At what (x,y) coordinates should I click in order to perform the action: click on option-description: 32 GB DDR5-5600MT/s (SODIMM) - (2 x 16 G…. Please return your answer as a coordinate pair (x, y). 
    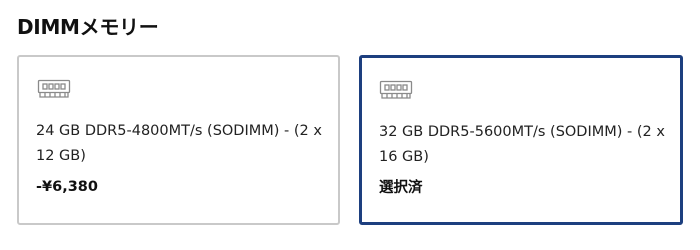
    Looking at the image, I should click on (522, 144).